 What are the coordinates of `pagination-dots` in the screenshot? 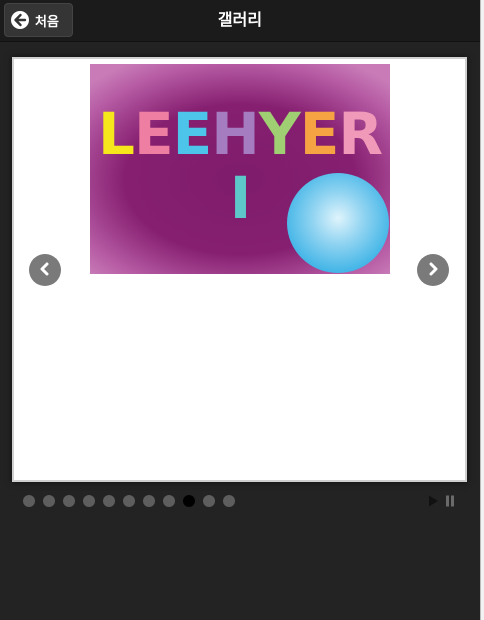 It's located at (129, 501).